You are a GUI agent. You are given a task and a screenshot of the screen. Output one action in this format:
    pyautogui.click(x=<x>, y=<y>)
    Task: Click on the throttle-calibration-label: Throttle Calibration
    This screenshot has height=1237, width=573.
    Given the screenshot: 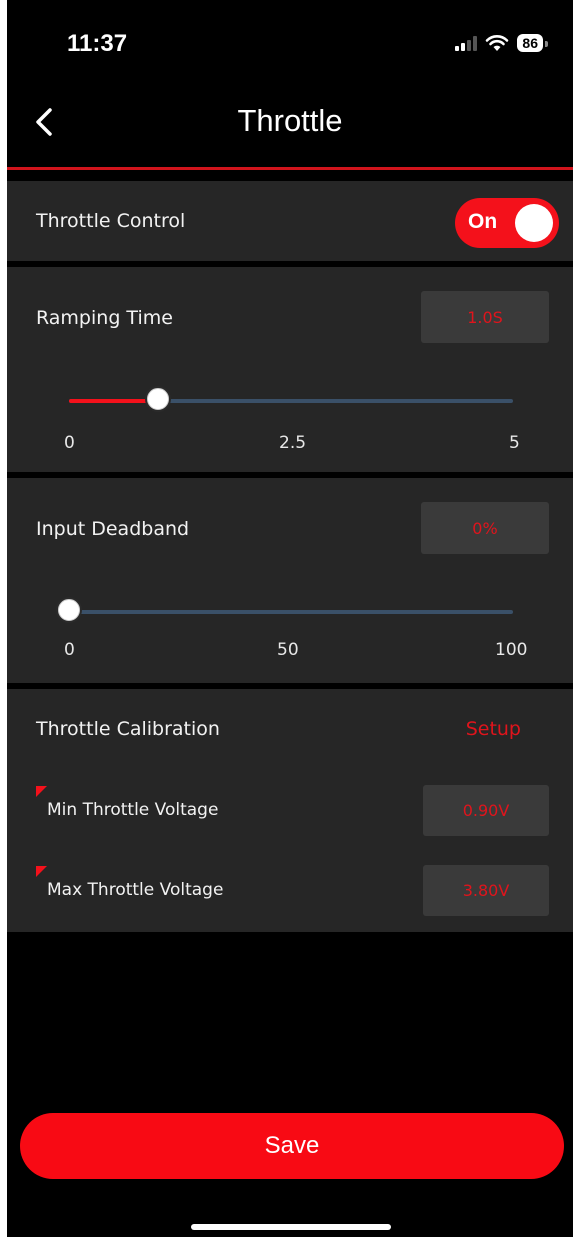 What is the action you would take?
    pyautogui.click(x=128, y=729)
    